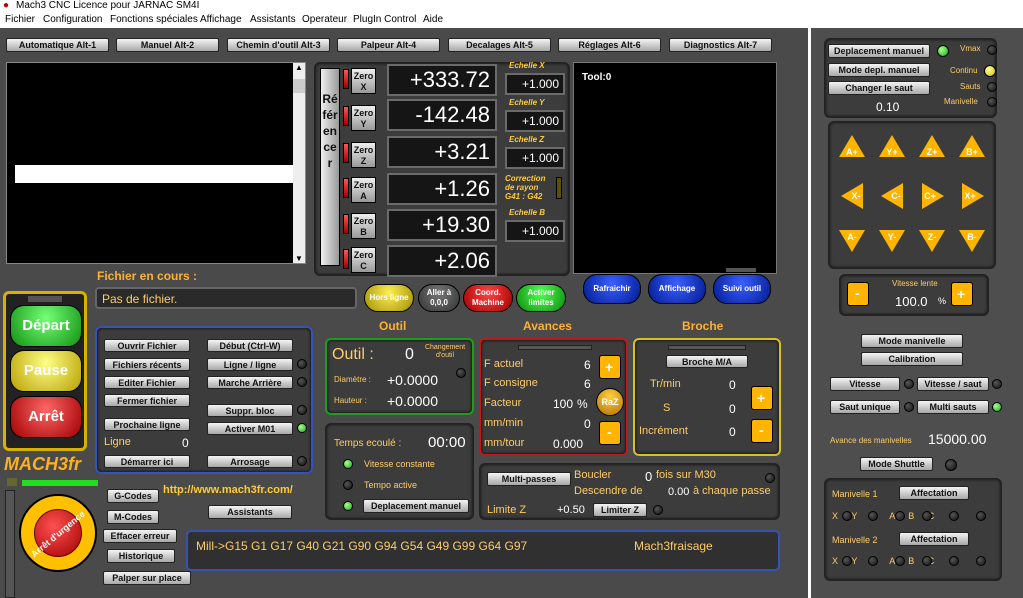 The width and height of the screenshot is (1023, 598). Describe the element at coordinates (563, 404) in the screenshot. I see `facteur-value: 100` at that location.